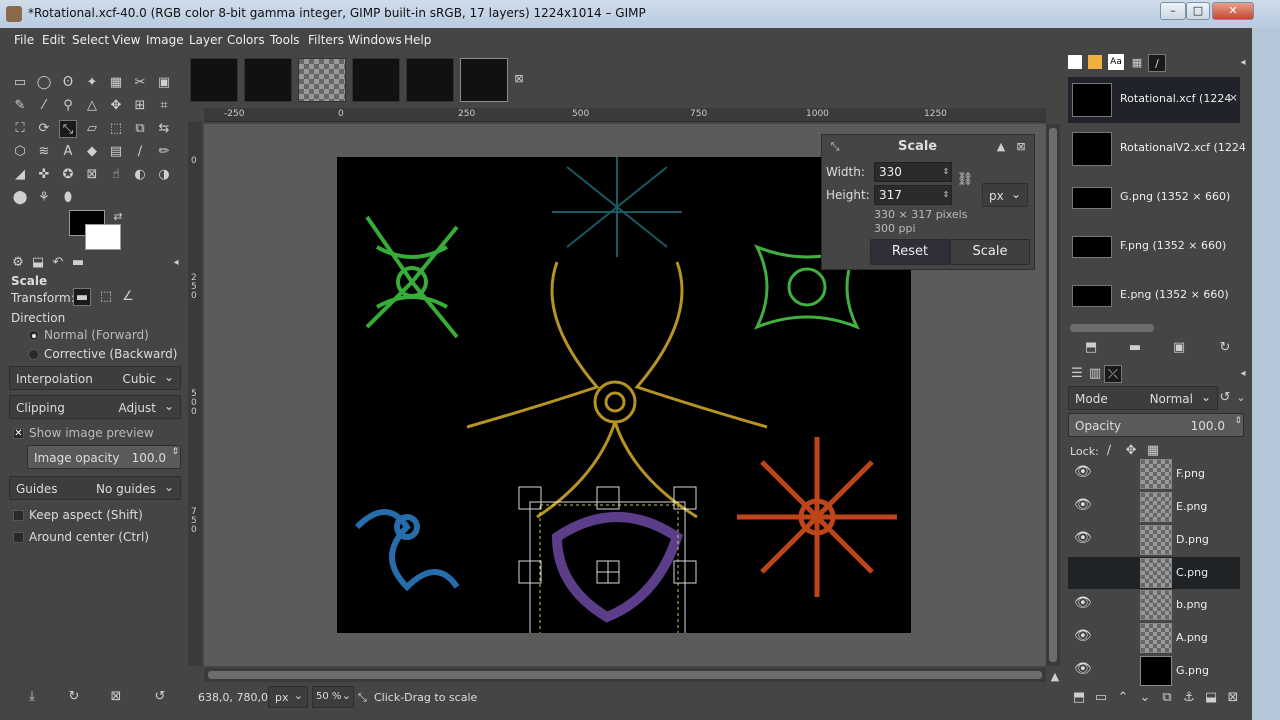 Image resolution: width=1280 pixels, height=720 pixels. I want to click on rect-select-icon: ▭, so click(20, 83).